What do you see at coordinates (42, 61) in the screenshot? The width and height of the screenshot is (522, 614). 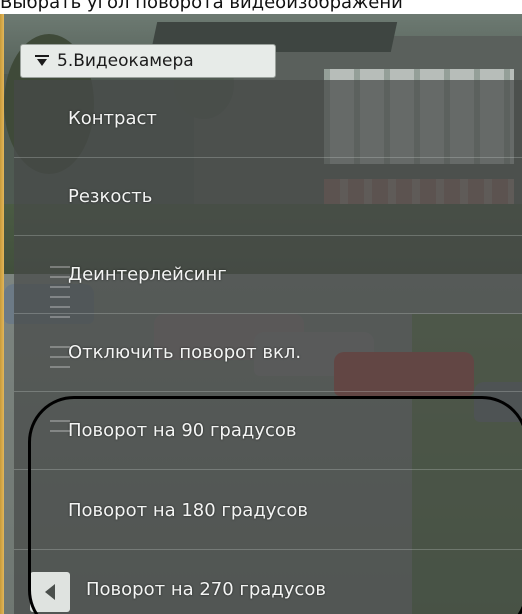 I see `collapse-menu-icon` at bounding box center [42, 61].